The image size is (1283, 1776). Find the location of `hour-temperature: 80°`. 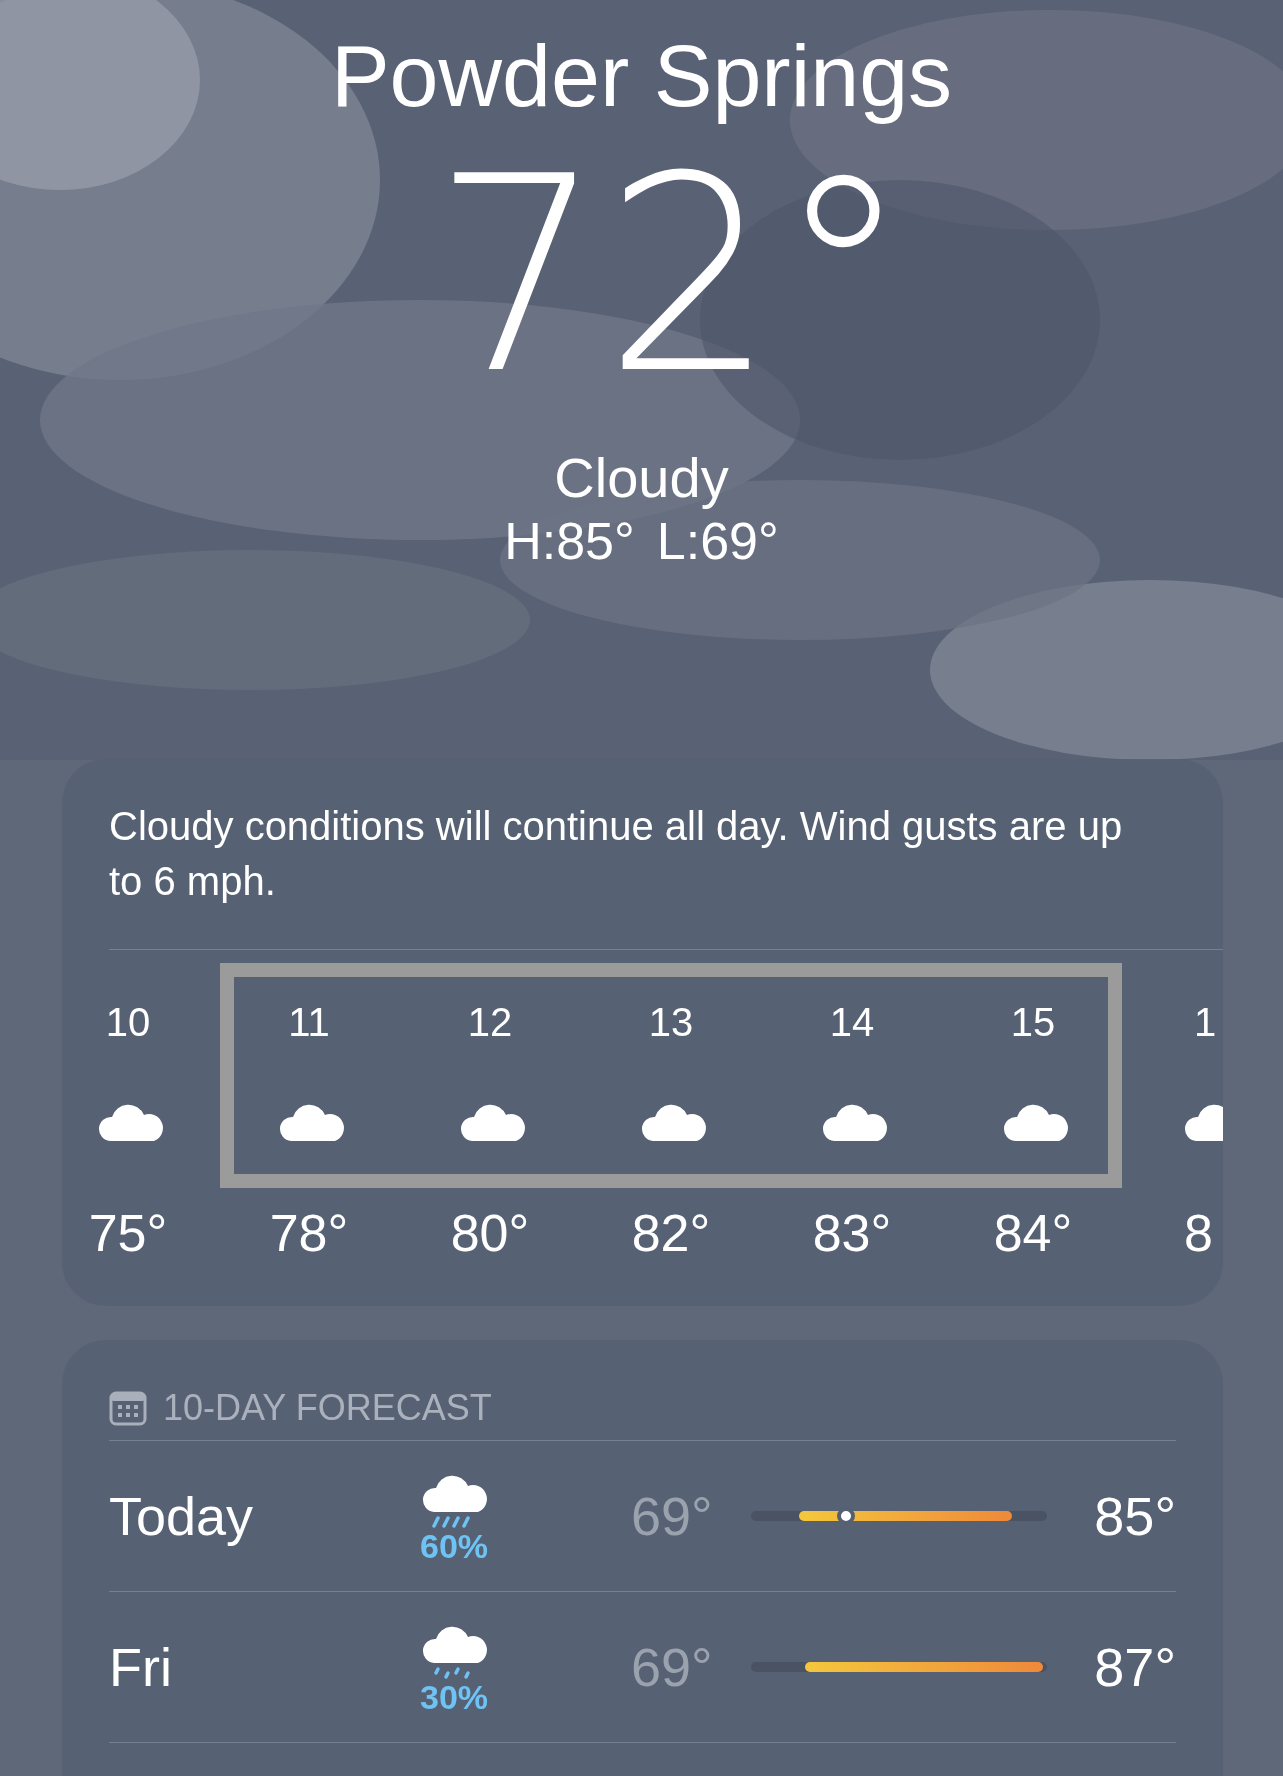

hour-temperature: 80° is located at coordinates (490, 1233).